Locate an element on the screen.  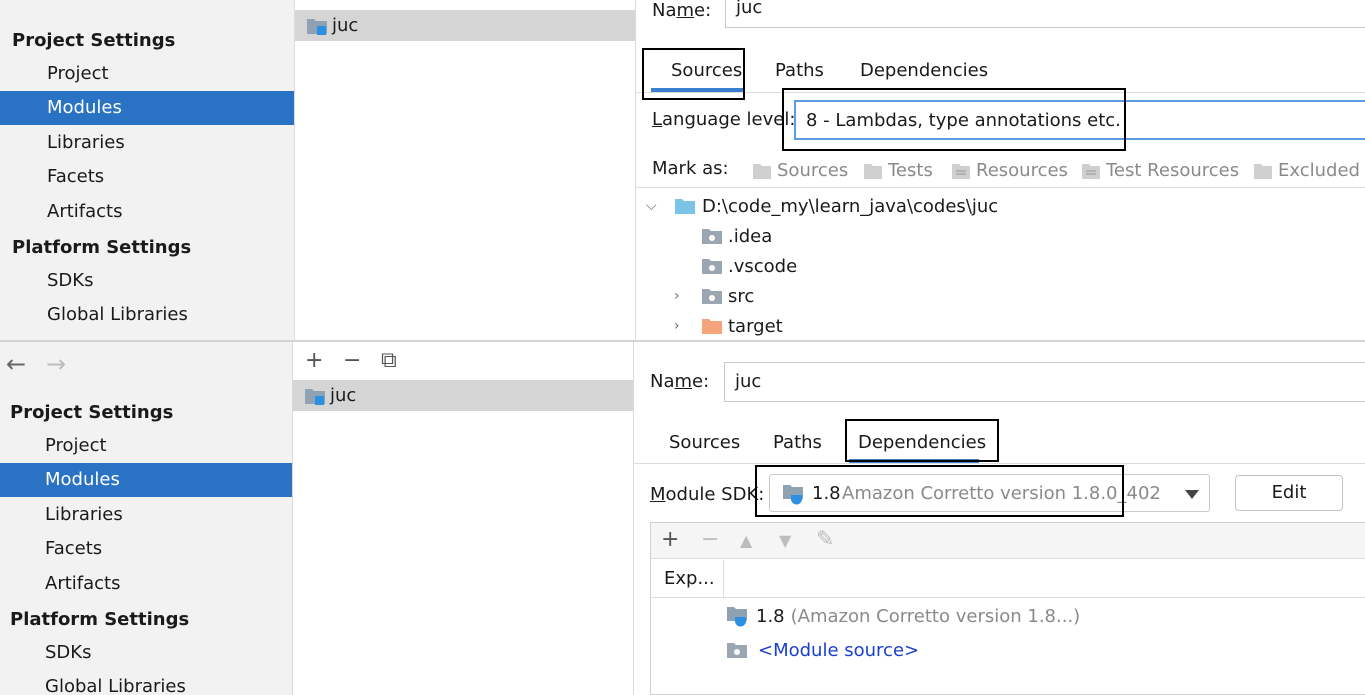
tree-row-vscode: .vscode is located at coordinates (749, 266).